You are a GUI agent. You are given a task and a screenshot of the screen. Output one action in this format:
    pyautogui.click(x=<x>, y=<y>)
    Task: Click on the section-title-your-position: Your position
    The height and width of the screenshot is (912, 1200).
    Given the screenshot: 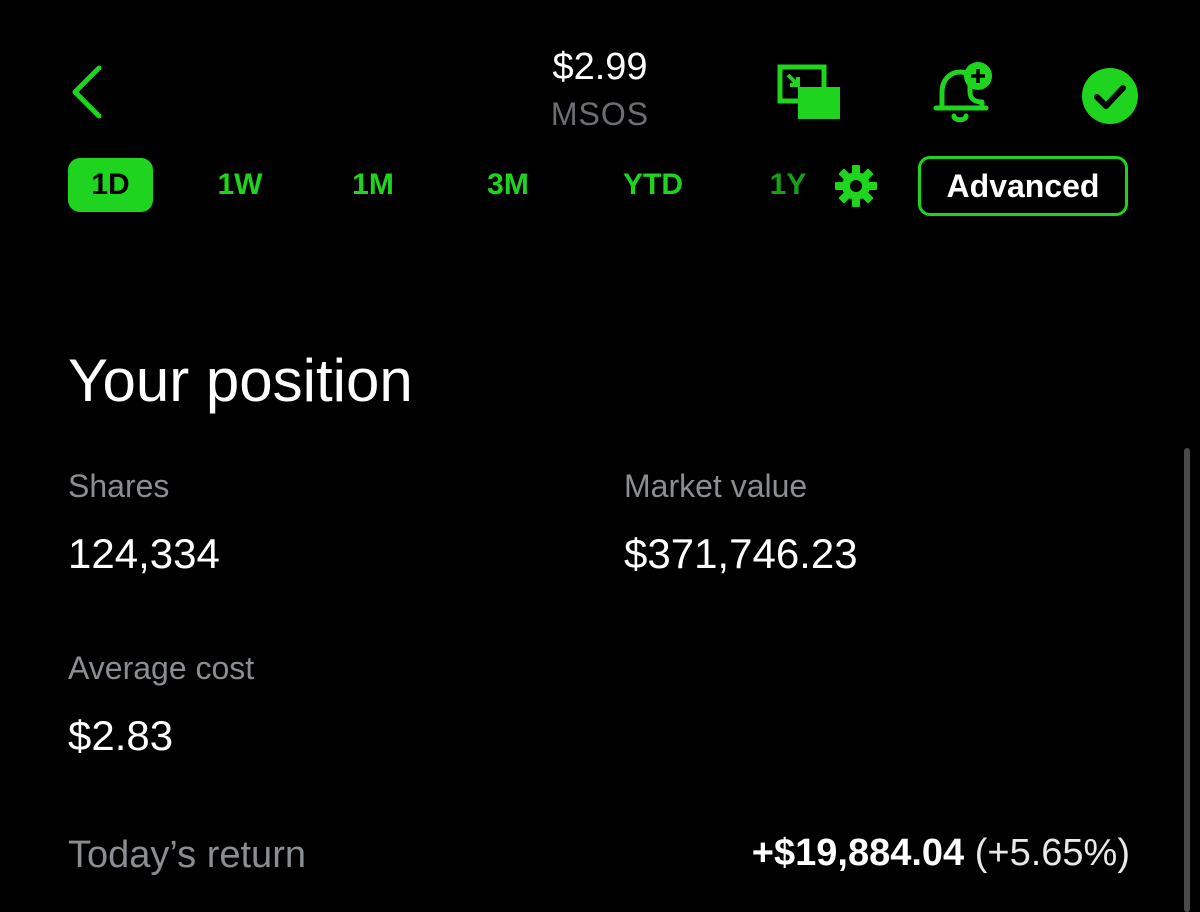 What is the action you would take?
    pyautogui.click(x=240, y=380)
    